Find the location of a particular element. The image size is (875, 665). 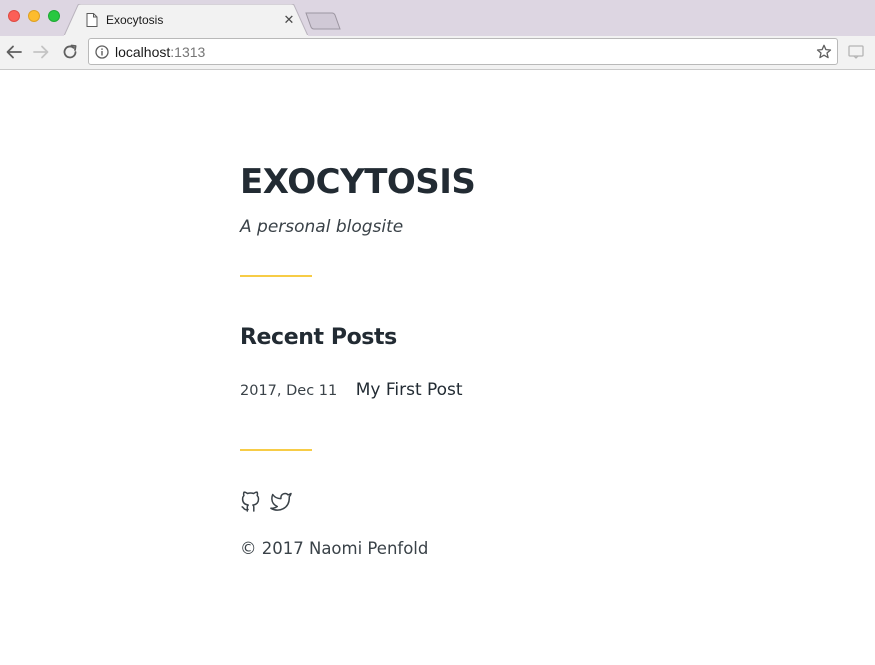

window-zoom-button is located at coordinates (54, 16).